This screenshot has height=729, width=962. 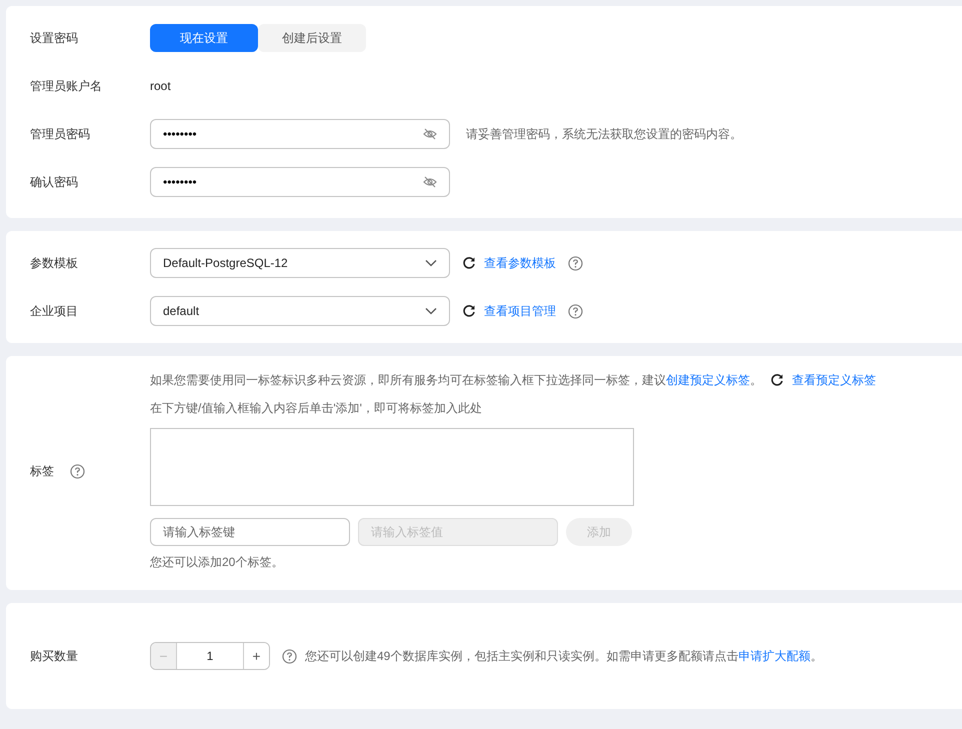 I want to click on hint-text: 请妥善管理密码，系统无法获取您设置的密码内容。, so click(x=604, y=134).